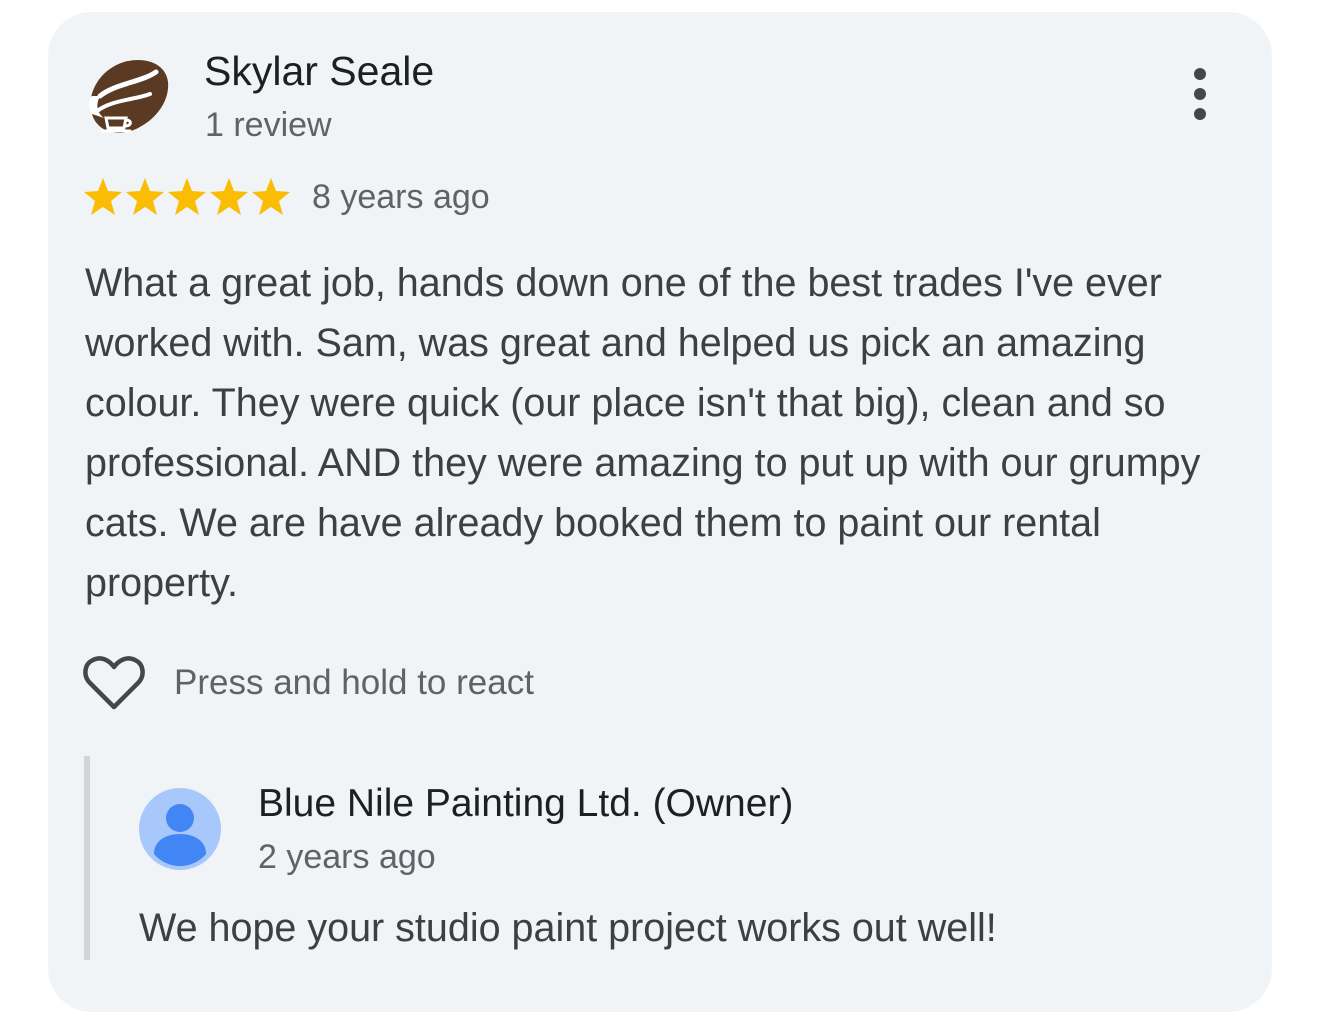 Image resolution: width=1320 pixels, height=1012 pixels. Describe the element at coordinates (401, 197) in the screenshot. I see `review-age: 8 years ago` at that location.